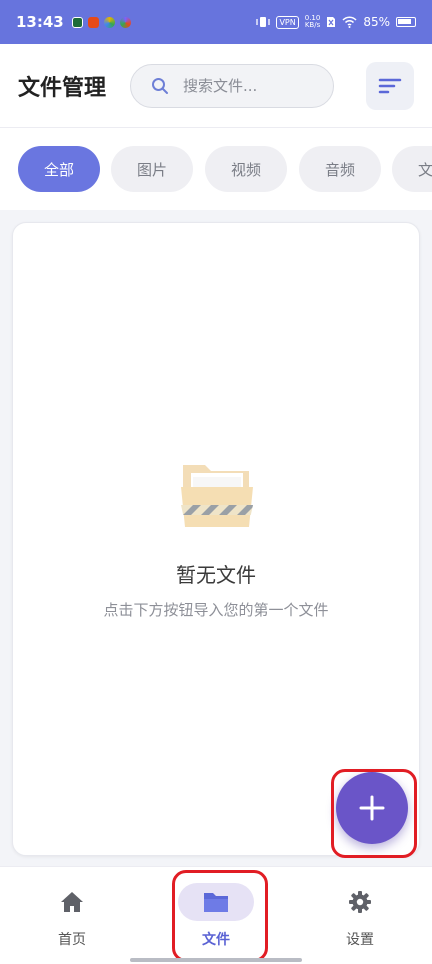 The width and height of the screenshot is (432, 964). Describe the element at coordinates (216, 575) in the screenshot. I see `empty-state-title: 暂无文件` at that location.